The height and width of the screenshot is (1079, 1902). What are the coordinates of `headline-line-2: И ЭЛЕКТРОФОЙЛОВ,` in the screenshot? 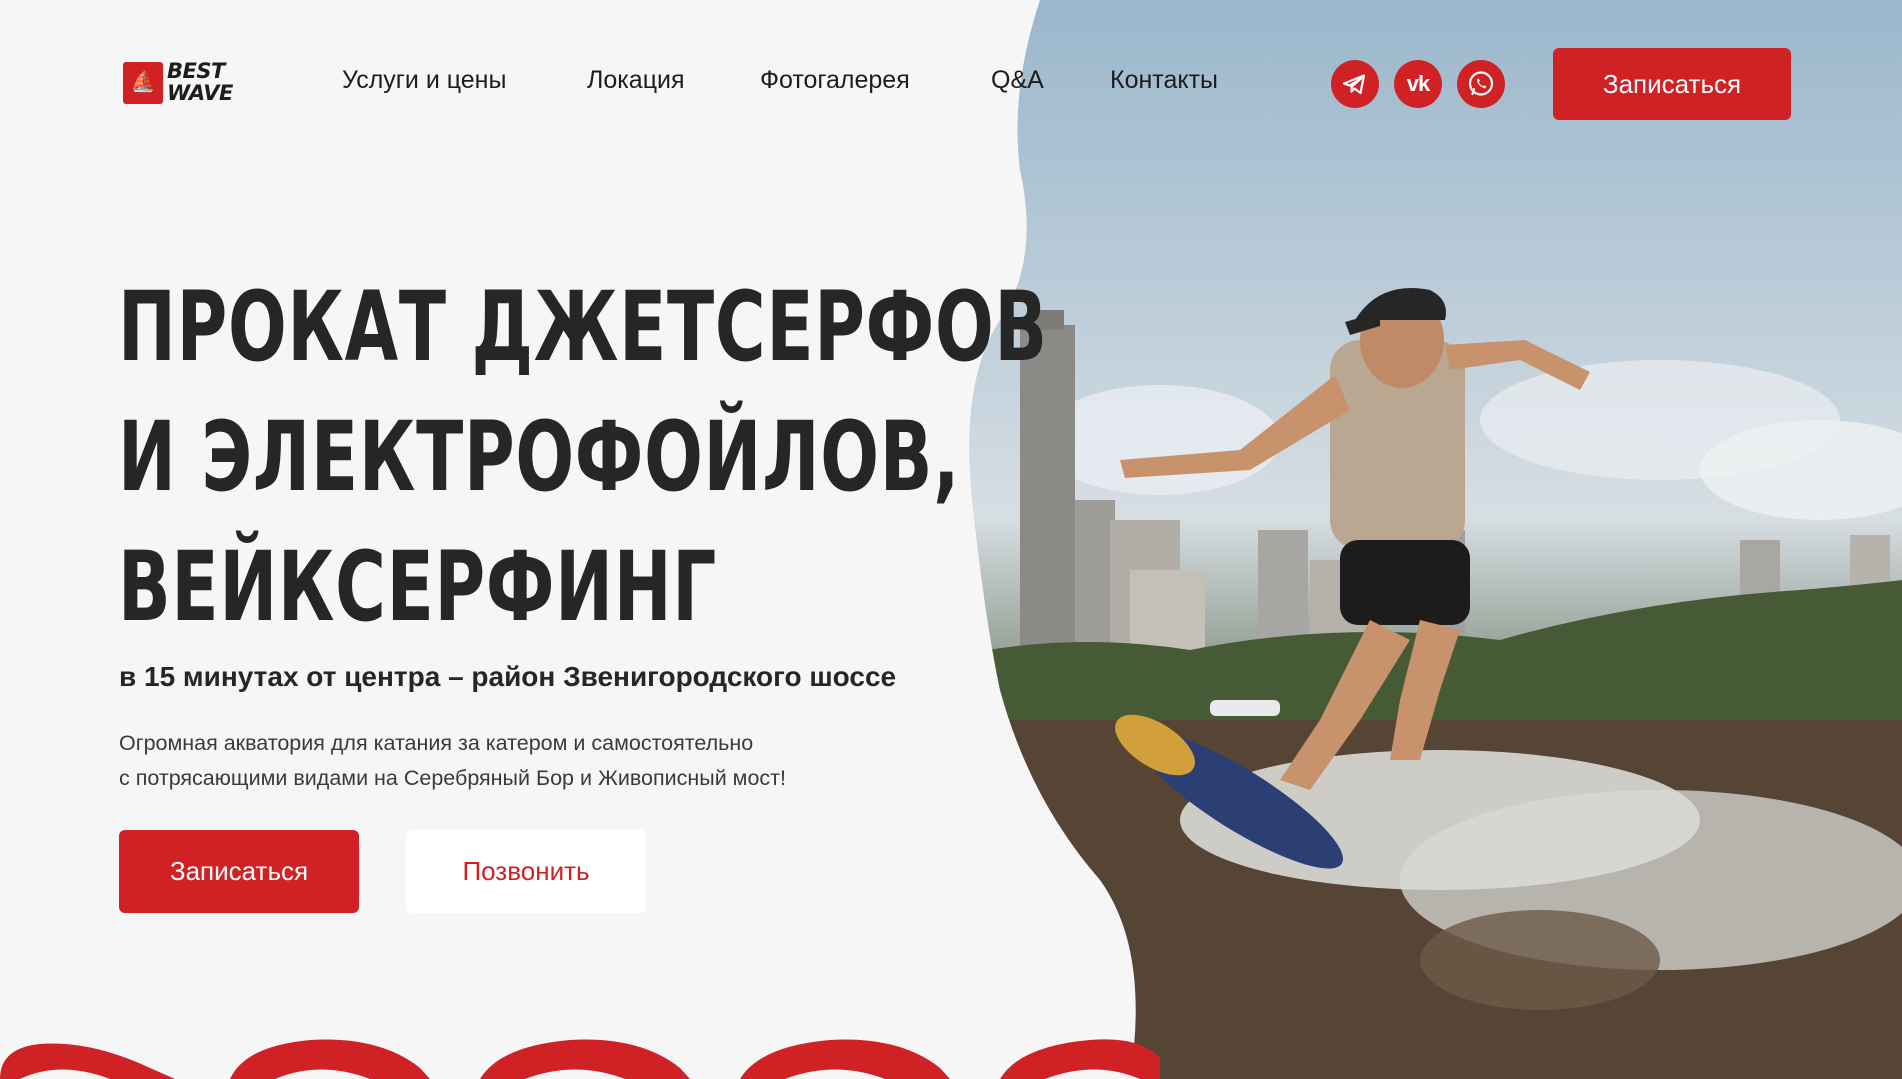 It's located at (539, 457).